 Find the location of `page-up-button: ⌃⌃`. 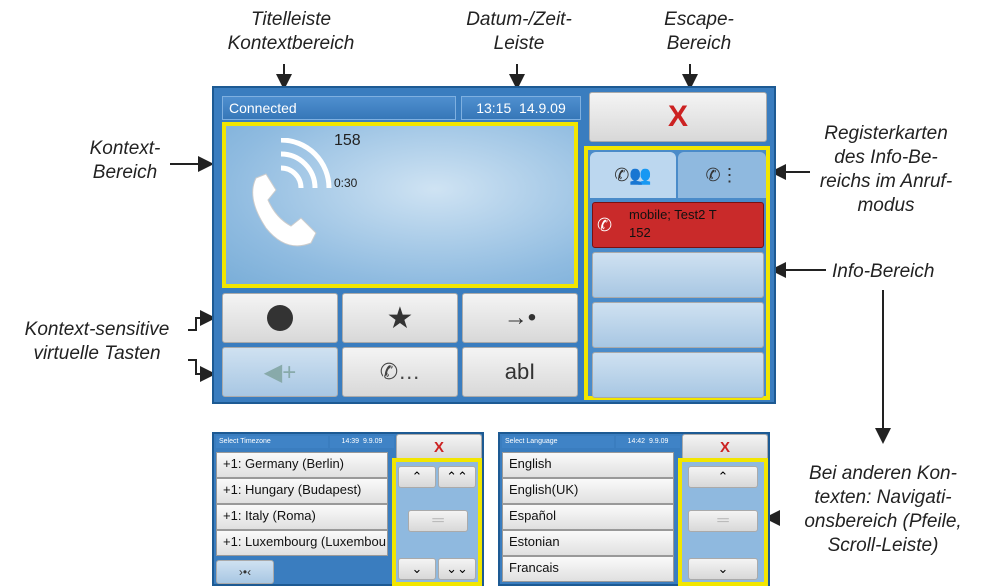

page-up-button: ⌃⌃ is located at coordinates (457, 477).